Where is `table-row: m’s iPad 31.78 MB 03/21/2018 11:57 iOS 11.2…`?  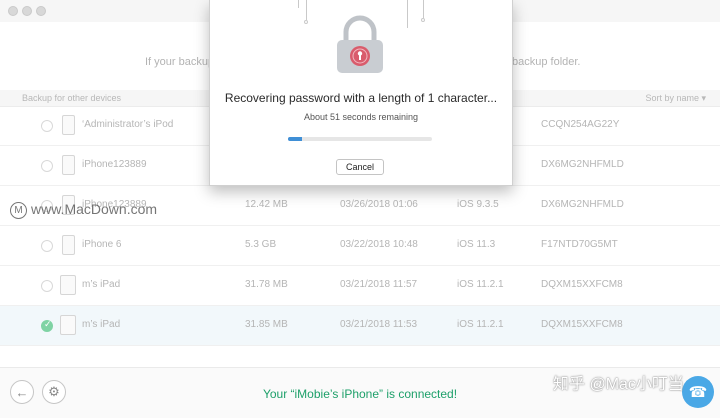
table-row: m’s iPad 31.78 MB 03/21/2018 11:57 iOS 11.2… is located at coordinates (360, 286).